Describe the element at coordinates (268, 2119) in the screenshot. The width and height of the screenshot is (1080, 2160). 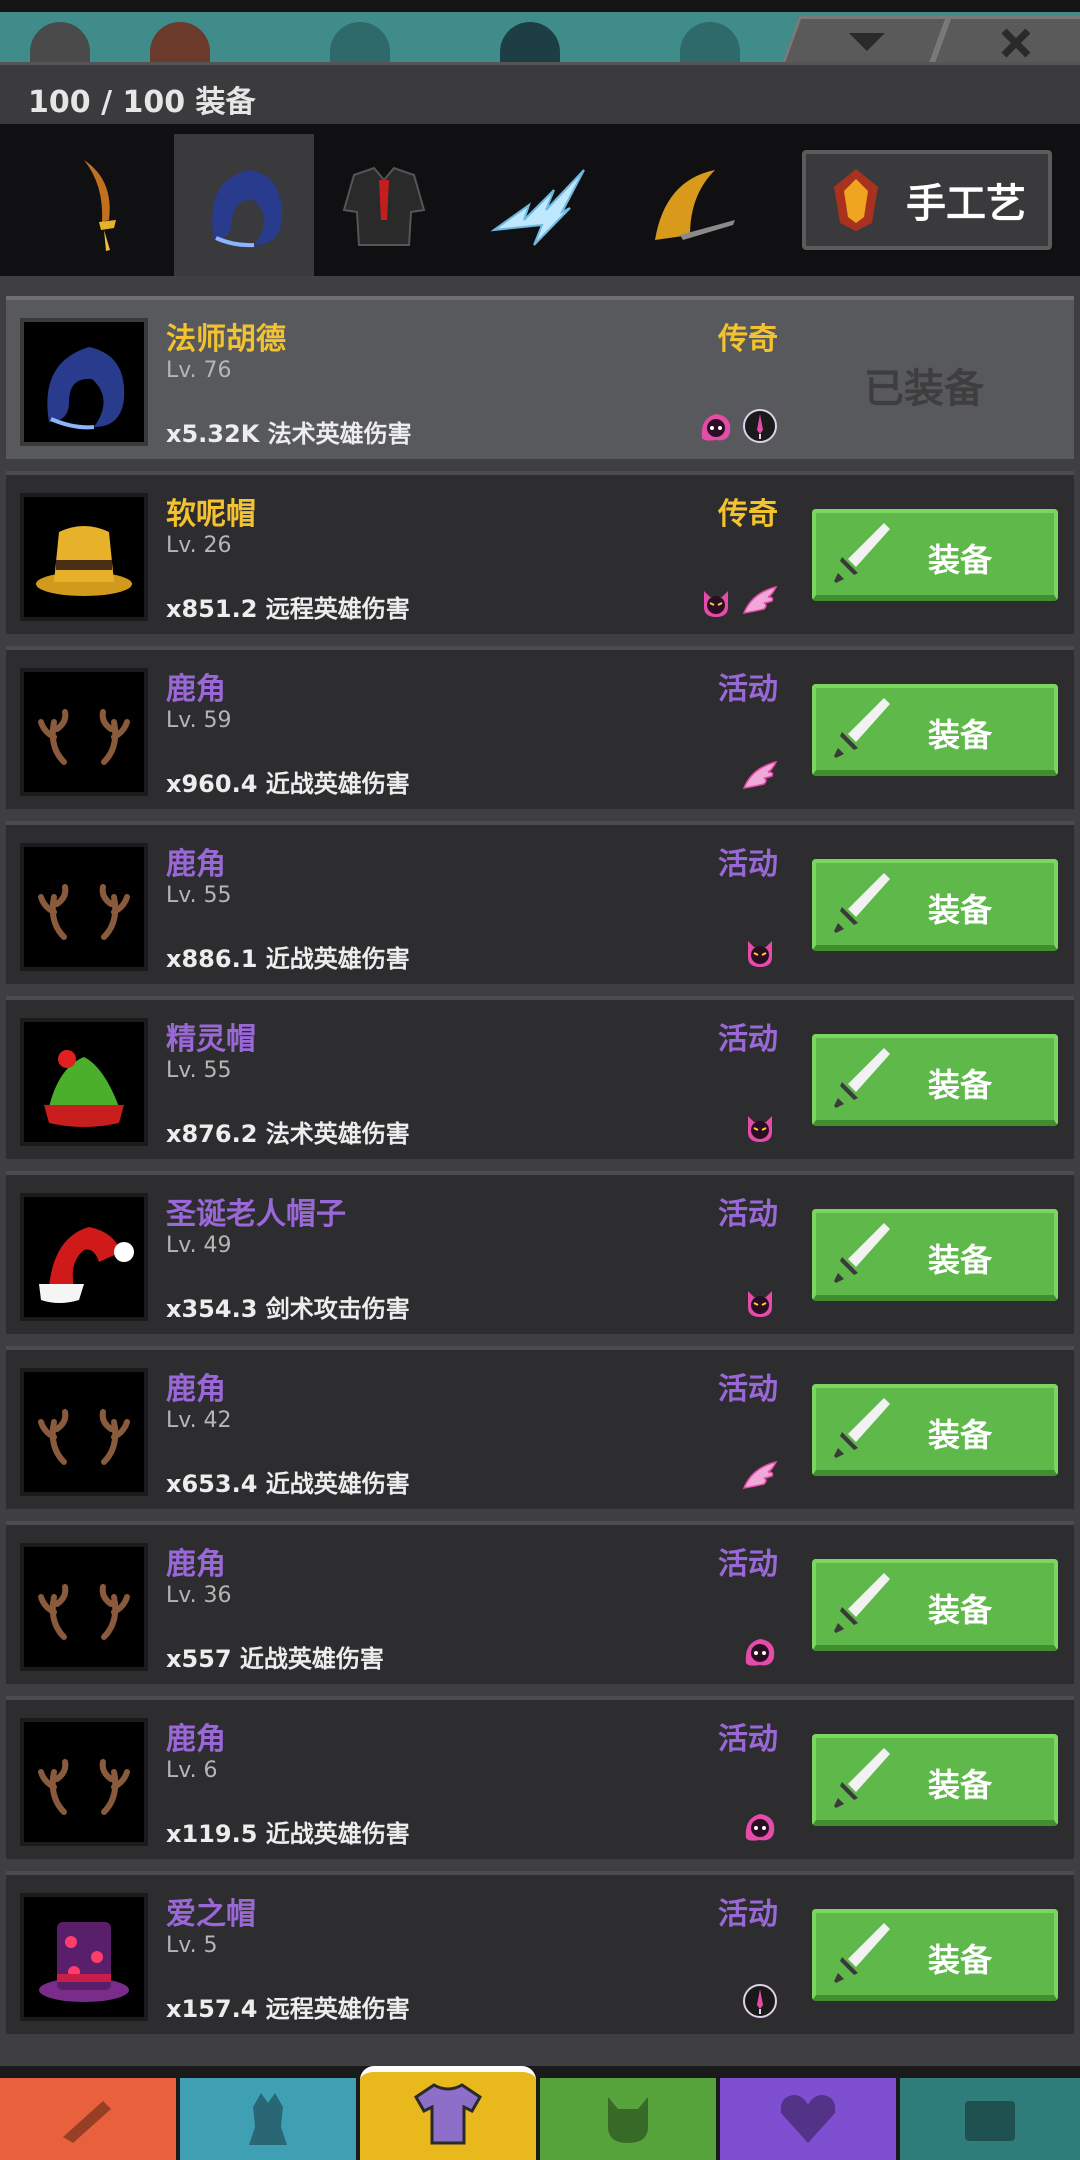
I see `heroes-tab` at that location.